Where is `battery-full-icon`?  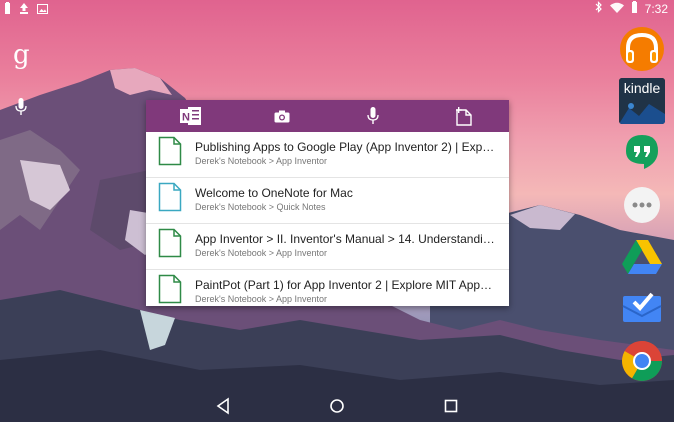 battery-full-icon is located at coordinates (7, 9).